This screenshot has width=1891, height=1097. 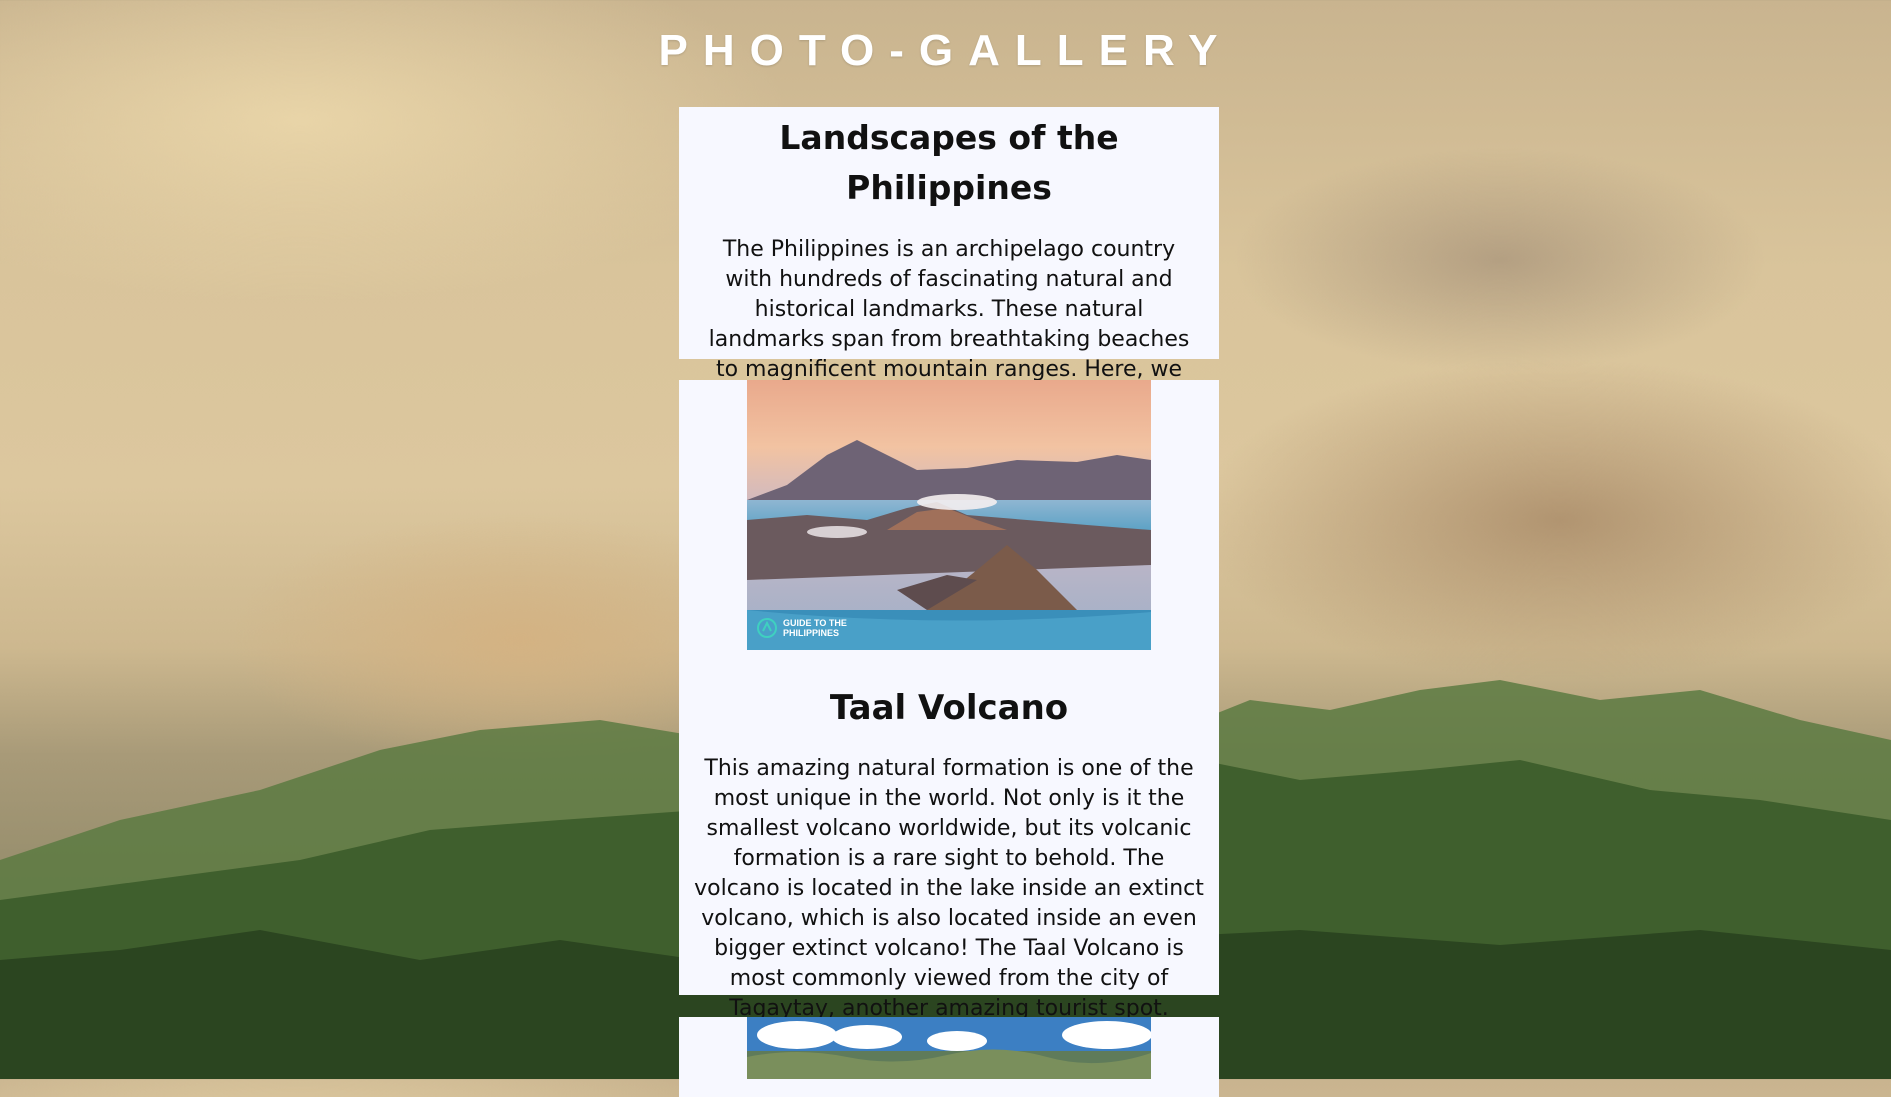 I want to click on guide-logo-icon, so click(x=767, y=628).